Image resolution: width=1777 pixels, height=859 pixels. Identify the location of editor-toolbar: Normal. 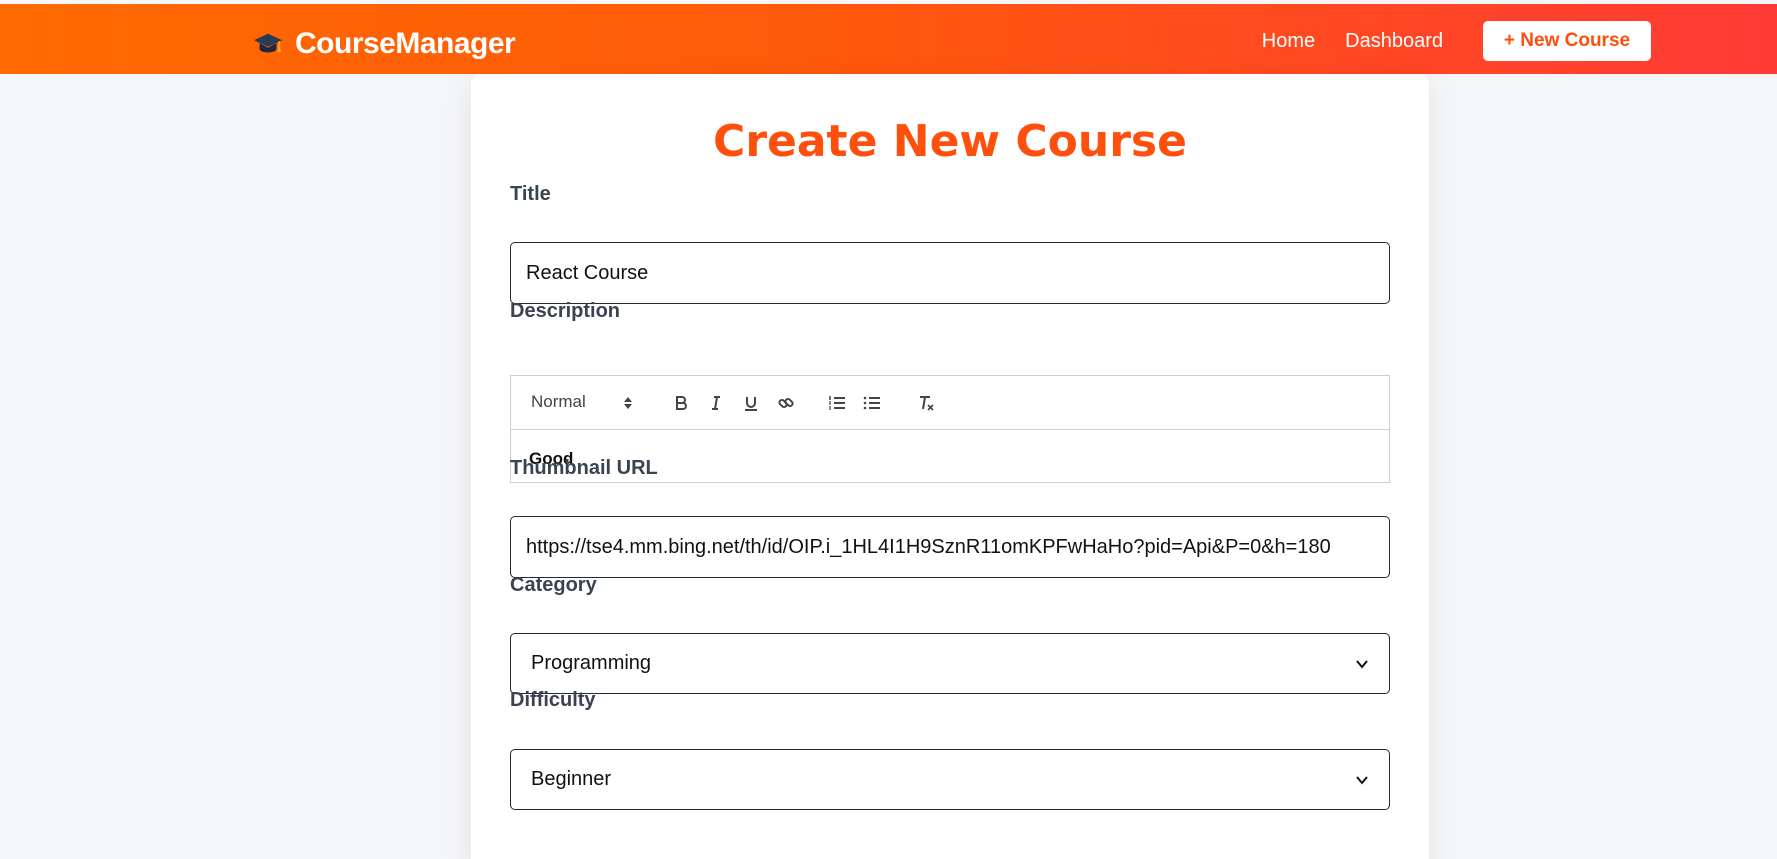
(950, 403).